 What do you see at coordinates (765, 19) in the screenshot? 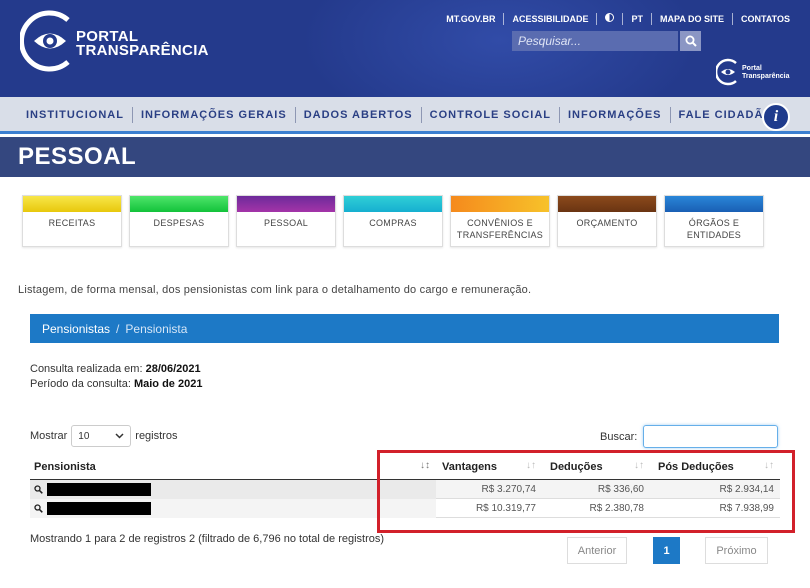
I see `link-contacts: CONTATOS` at bounding box center [765, 19].